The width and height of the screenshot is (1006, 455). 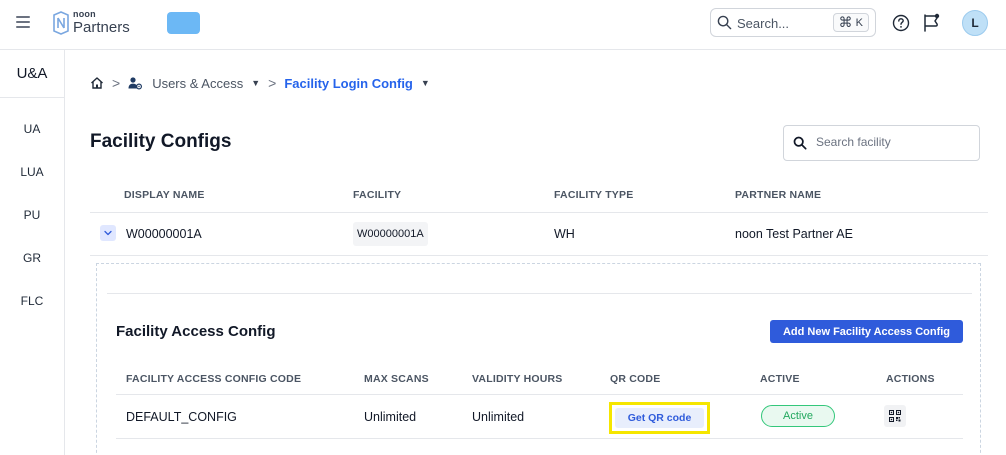 I want to click on page-title: Facility Configs, so click(x=161, y=141).